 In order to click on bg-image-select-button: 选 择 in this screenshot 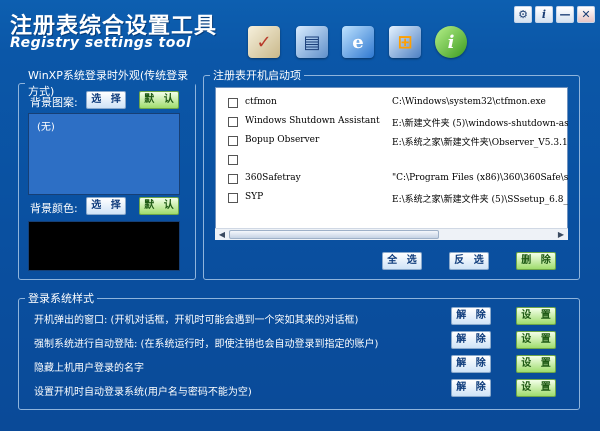, I will do `click(106, 100)`.